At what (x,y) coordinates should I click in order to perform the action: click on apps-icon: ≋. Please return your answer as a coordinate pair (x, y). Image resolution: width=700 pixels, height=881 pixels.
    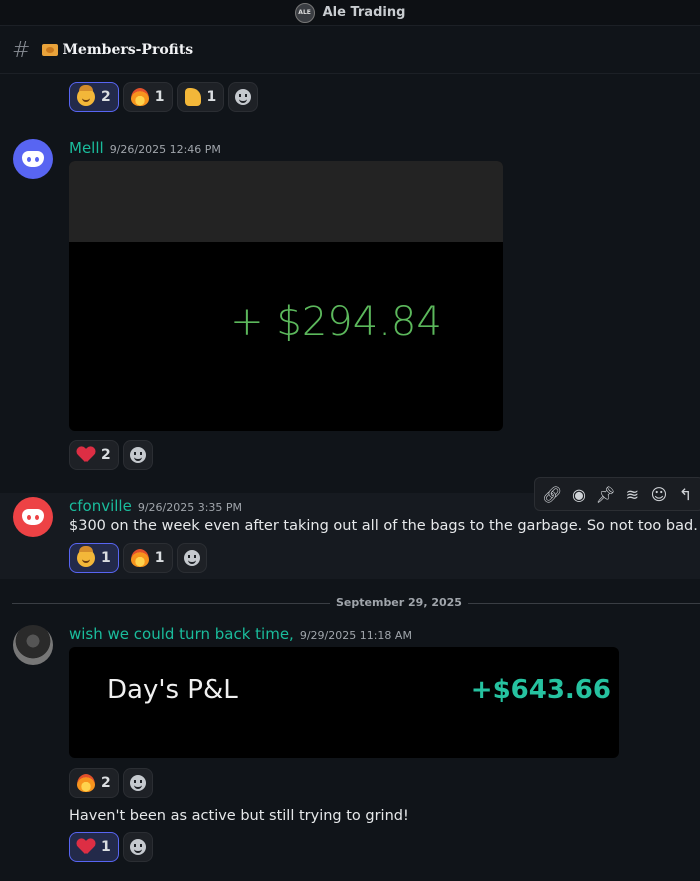
    Looking at the image, I should click on (632, 494).